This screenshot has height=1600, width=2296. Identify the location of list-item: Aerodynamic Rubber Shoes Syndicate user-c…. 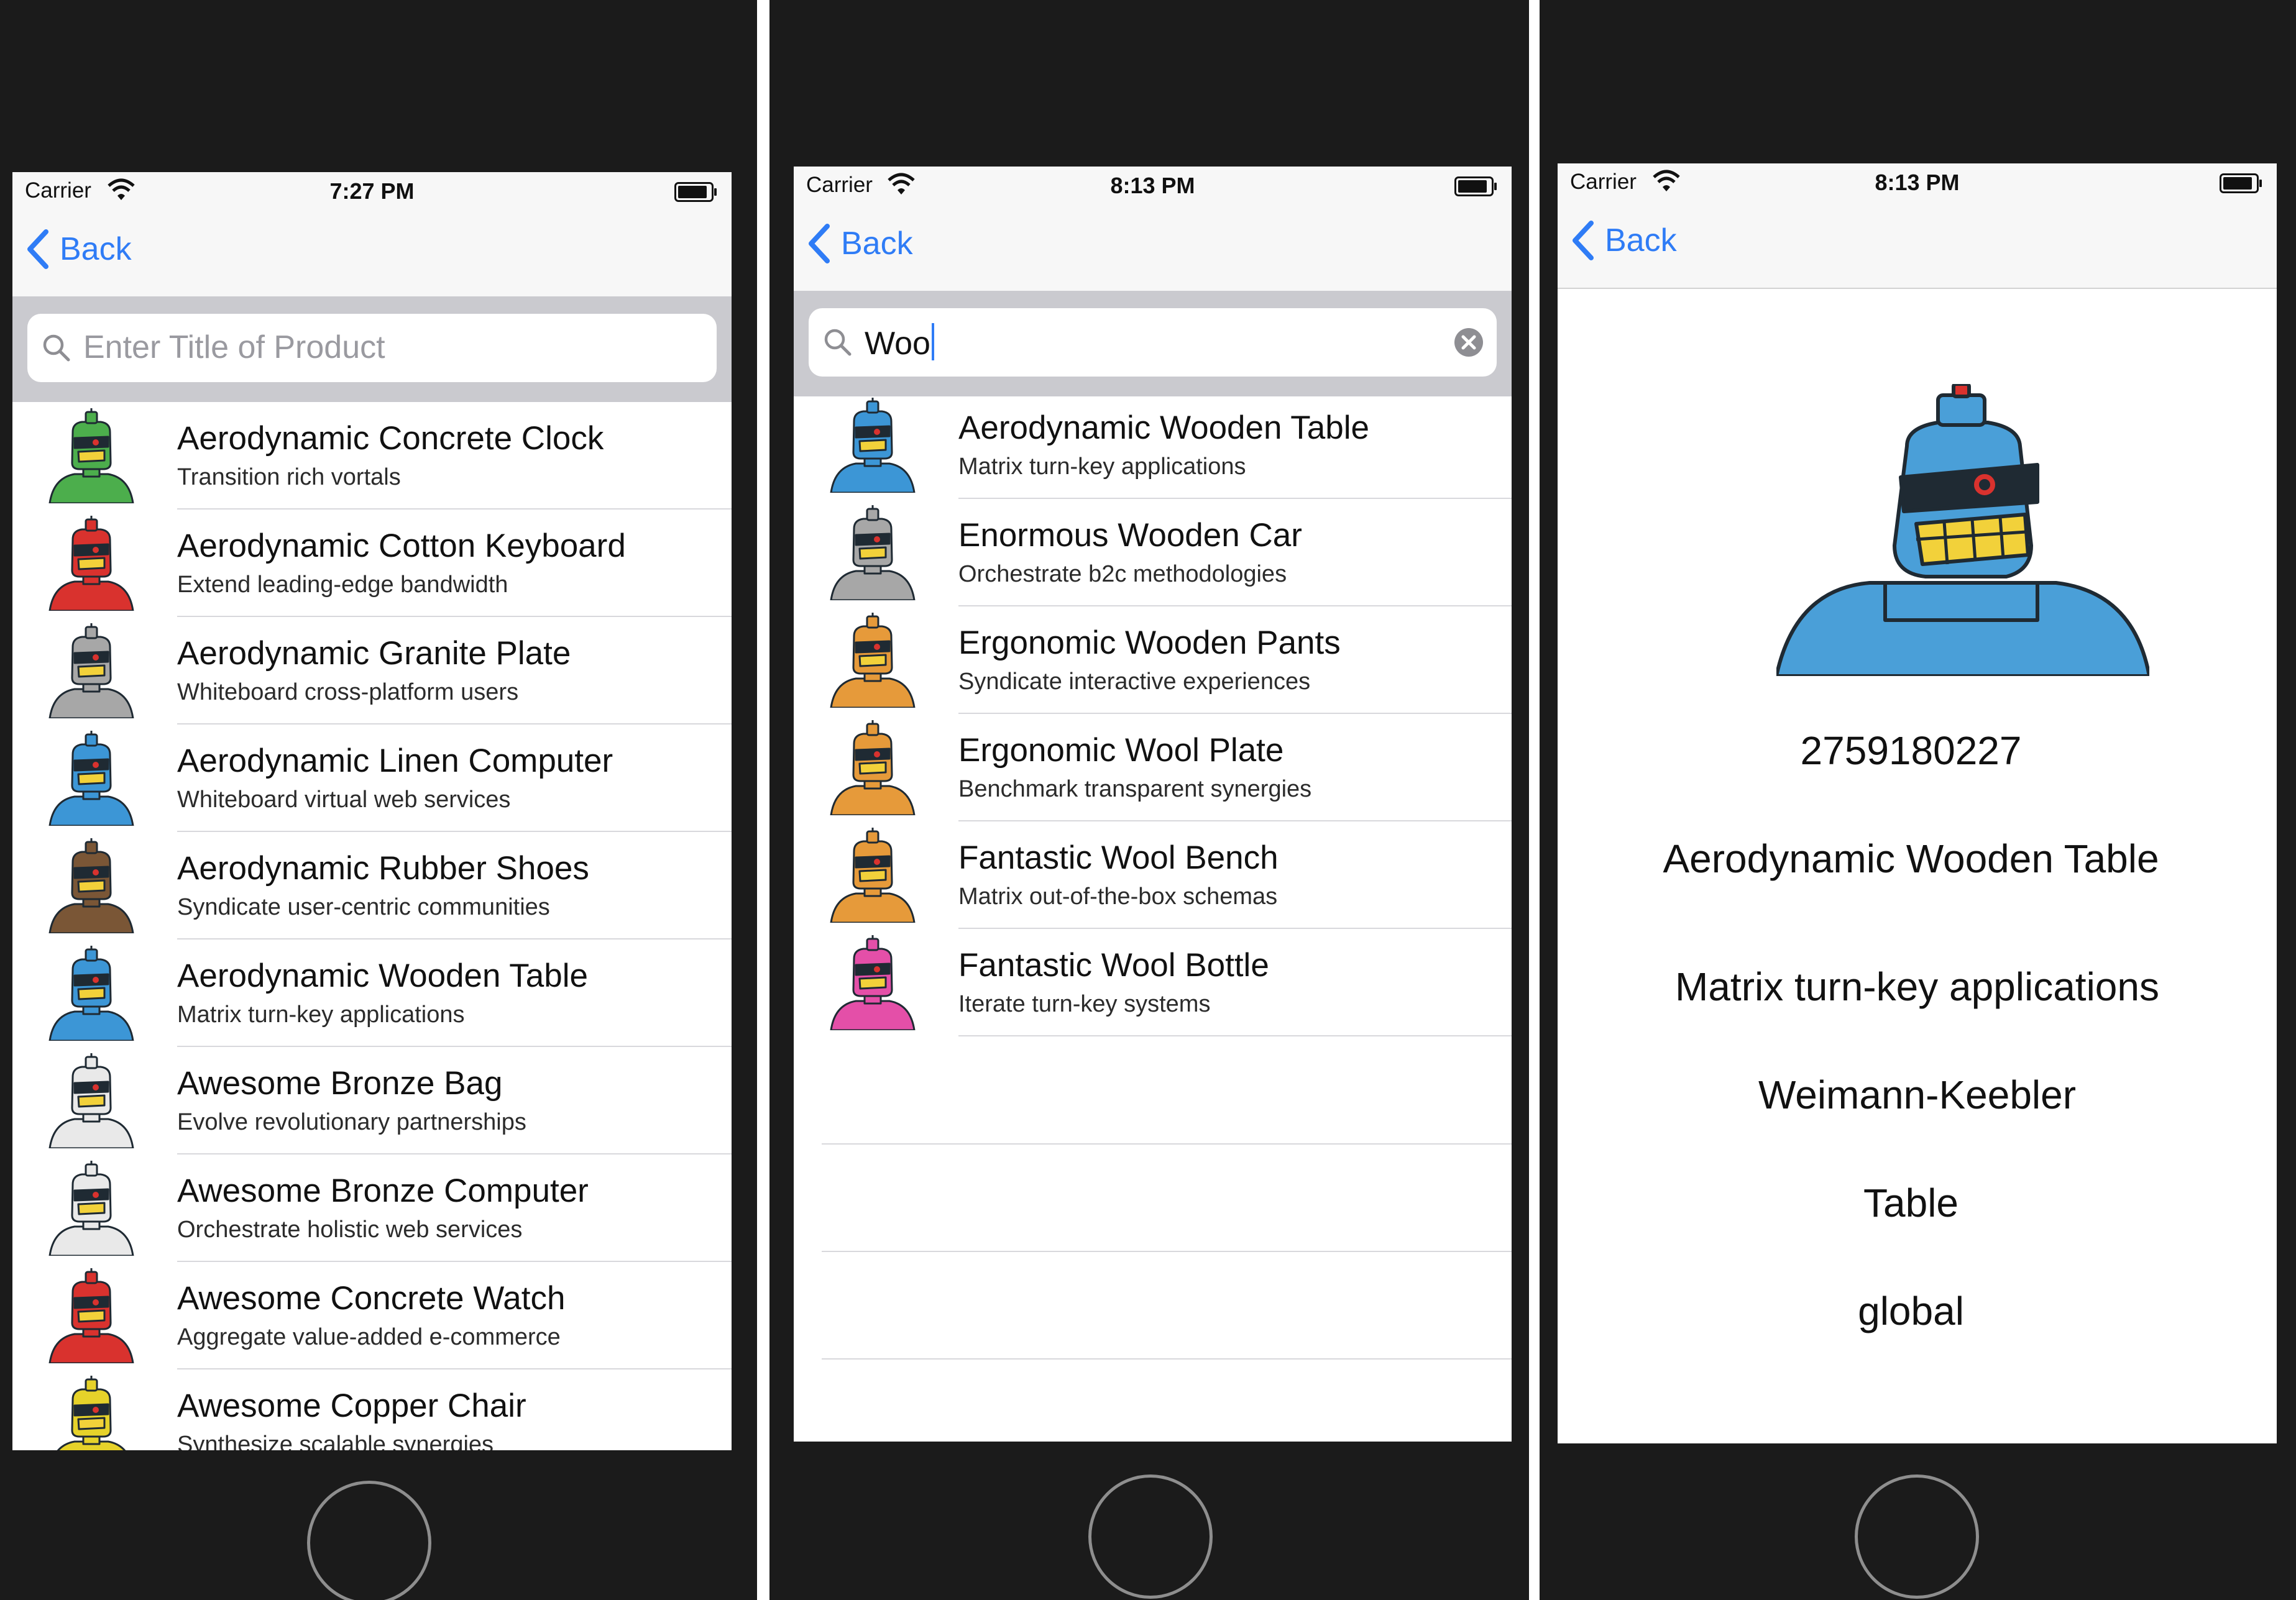
(372, 885).